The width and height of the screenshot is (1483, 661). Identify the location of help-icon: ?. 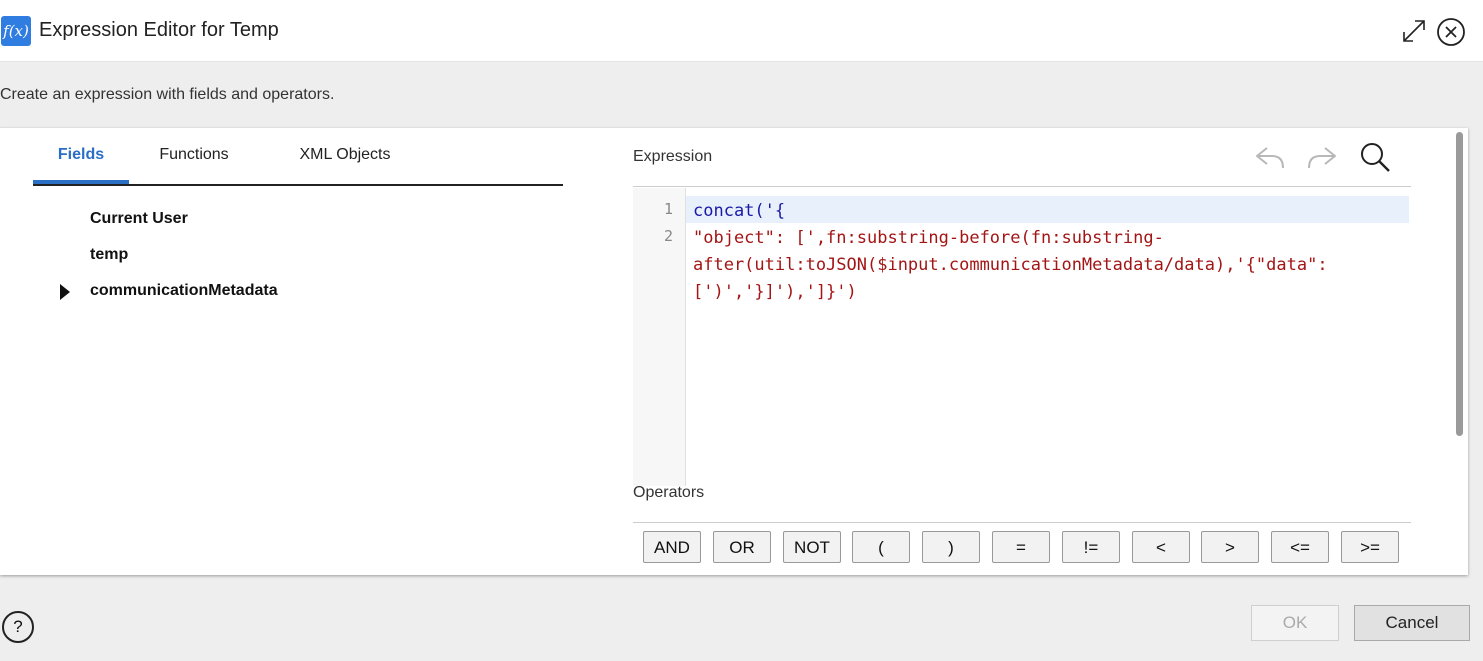
(18, 627).